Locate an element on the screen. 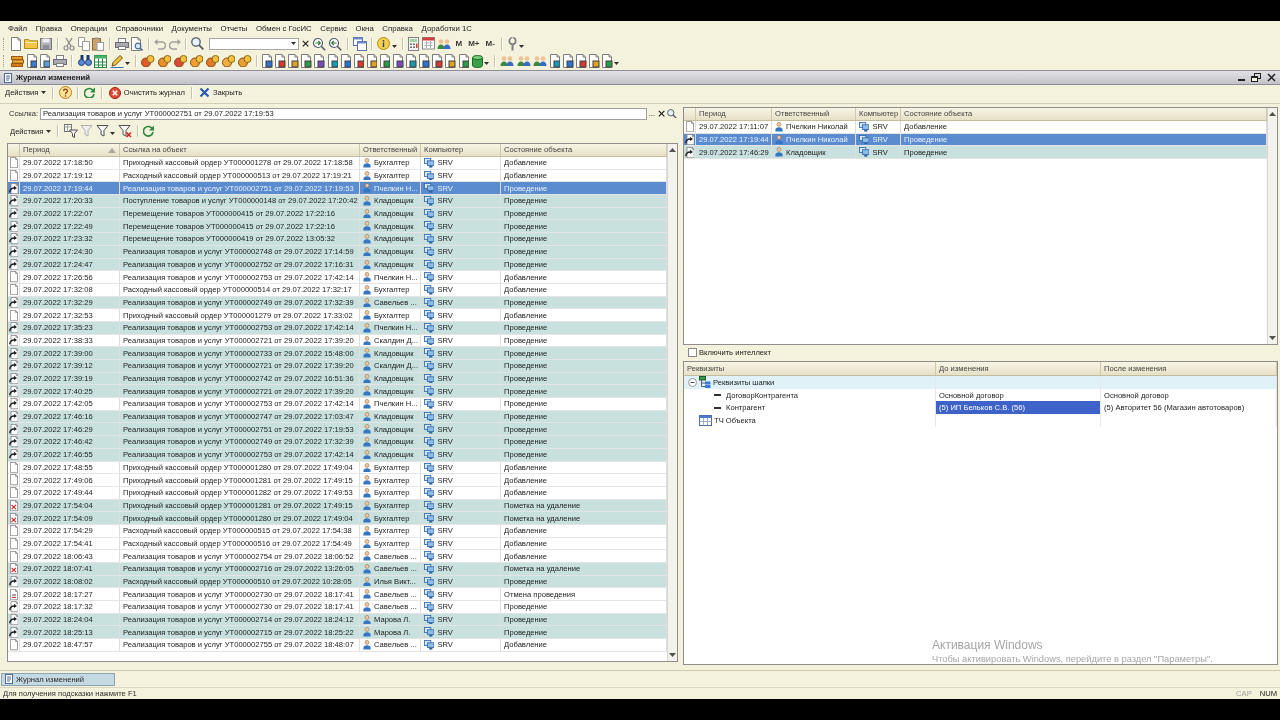  overlapping-windows-icon is located at coordinates (359, 43).